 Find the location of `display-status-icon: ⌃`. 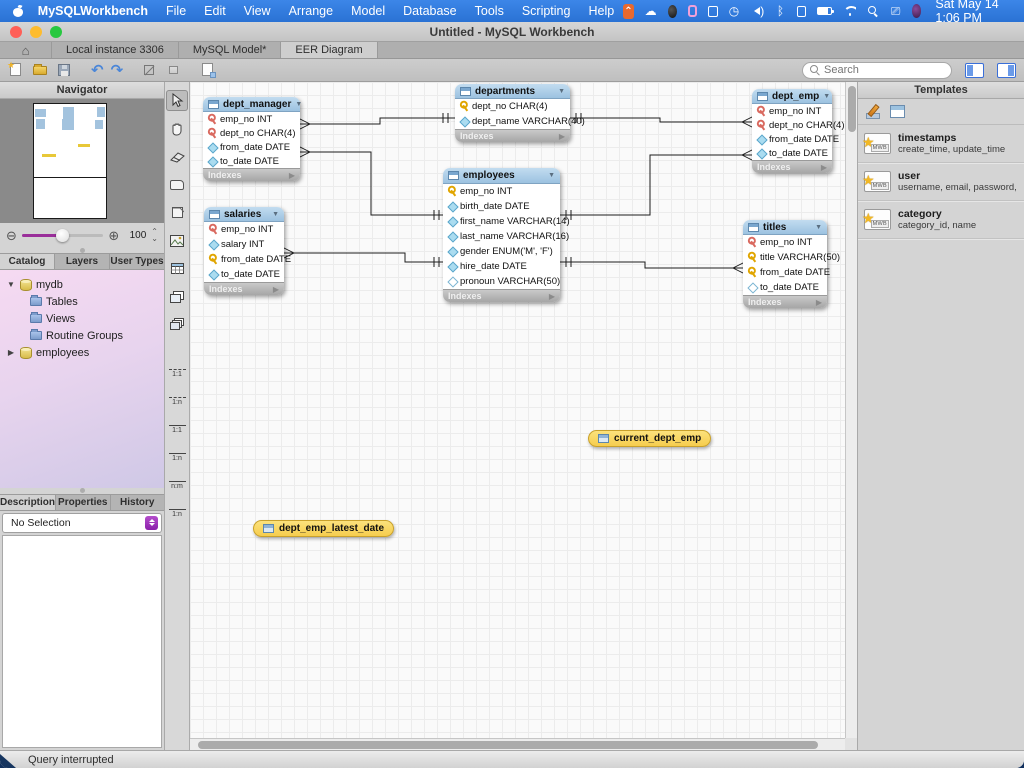

display-status-icon: ⌃ is located at coordinates (628, 11).